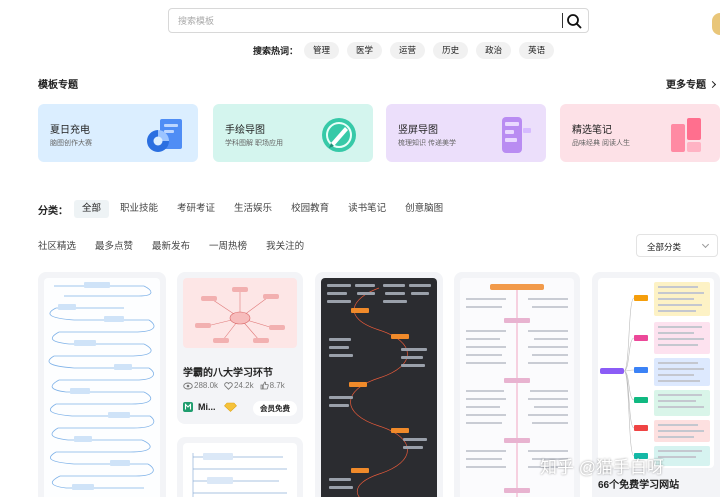 The image size is (720, 497). Describe the element at coordinates (686, 135) in the screenshot. I see `notes-icon` at that location.